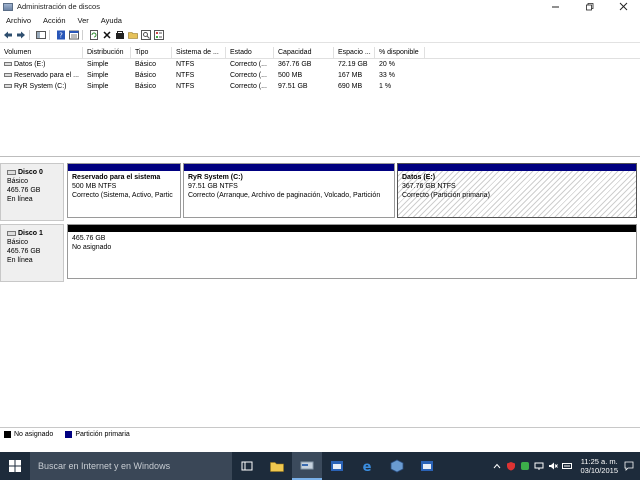 The height and width of the screenshot is (480, 640). I want to click on shield-icon, so click(511, 466).